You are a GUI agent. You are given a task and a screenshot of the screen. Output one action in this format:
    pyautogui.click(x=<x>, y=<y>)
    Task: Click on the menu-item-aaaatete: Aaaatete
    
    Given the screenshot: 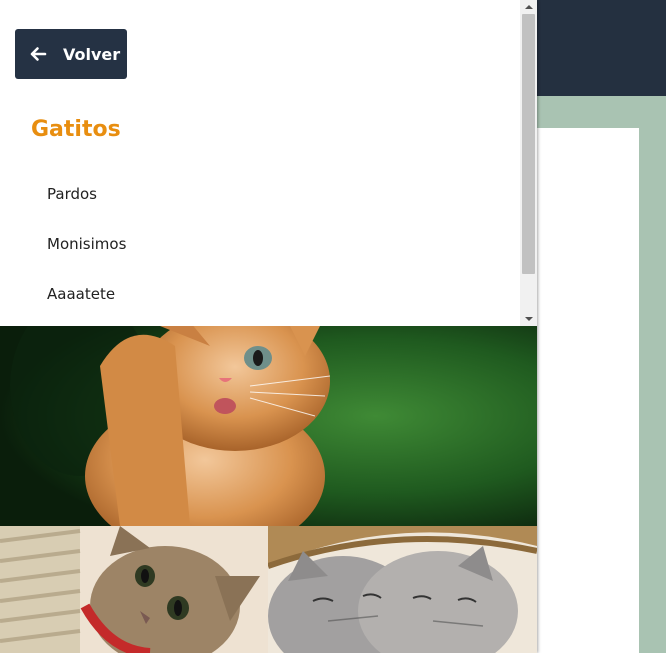 What is the action you would take?
    pyautogui.click(x=260, y=295)
    